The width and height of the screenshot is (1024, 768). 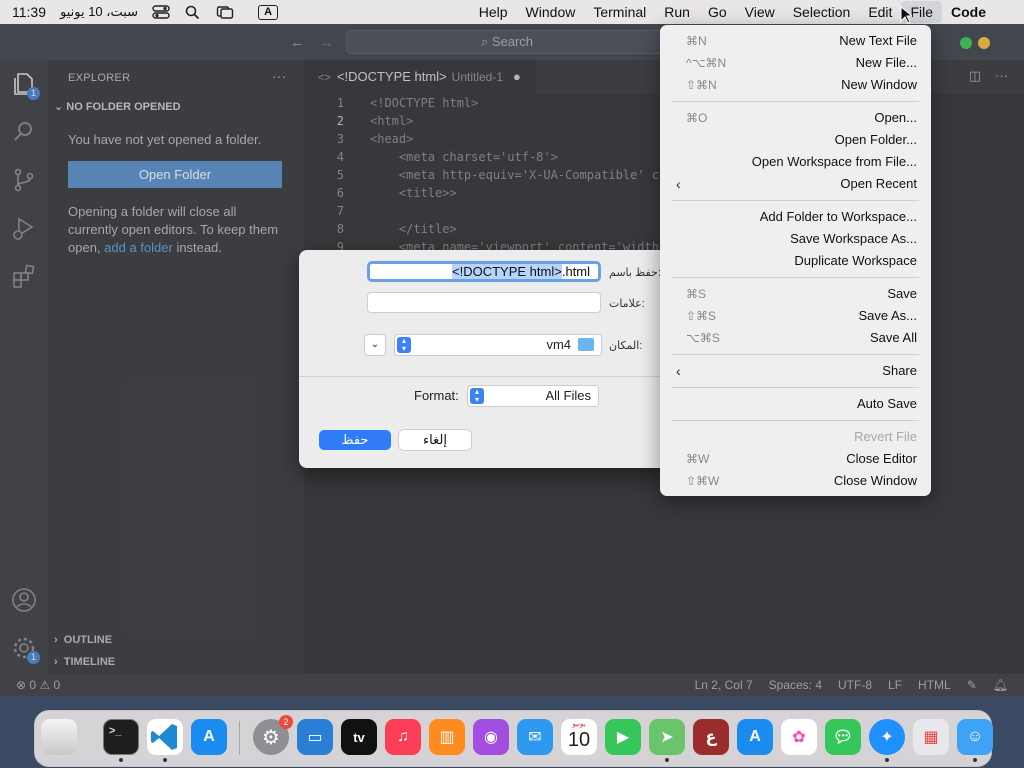 What do you see at coordinates (795, 437) in the screenshot?
I see `menu-item-revert-file: Revert File` at bounding box center [795, 437].